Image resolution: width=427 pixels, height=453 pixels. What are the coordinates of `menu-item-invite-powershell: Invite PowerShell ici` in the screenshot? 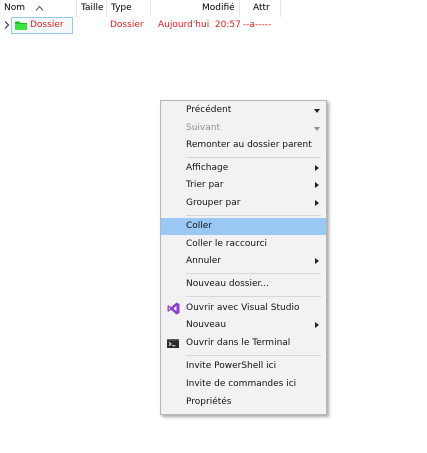 It's located at (243, 366).